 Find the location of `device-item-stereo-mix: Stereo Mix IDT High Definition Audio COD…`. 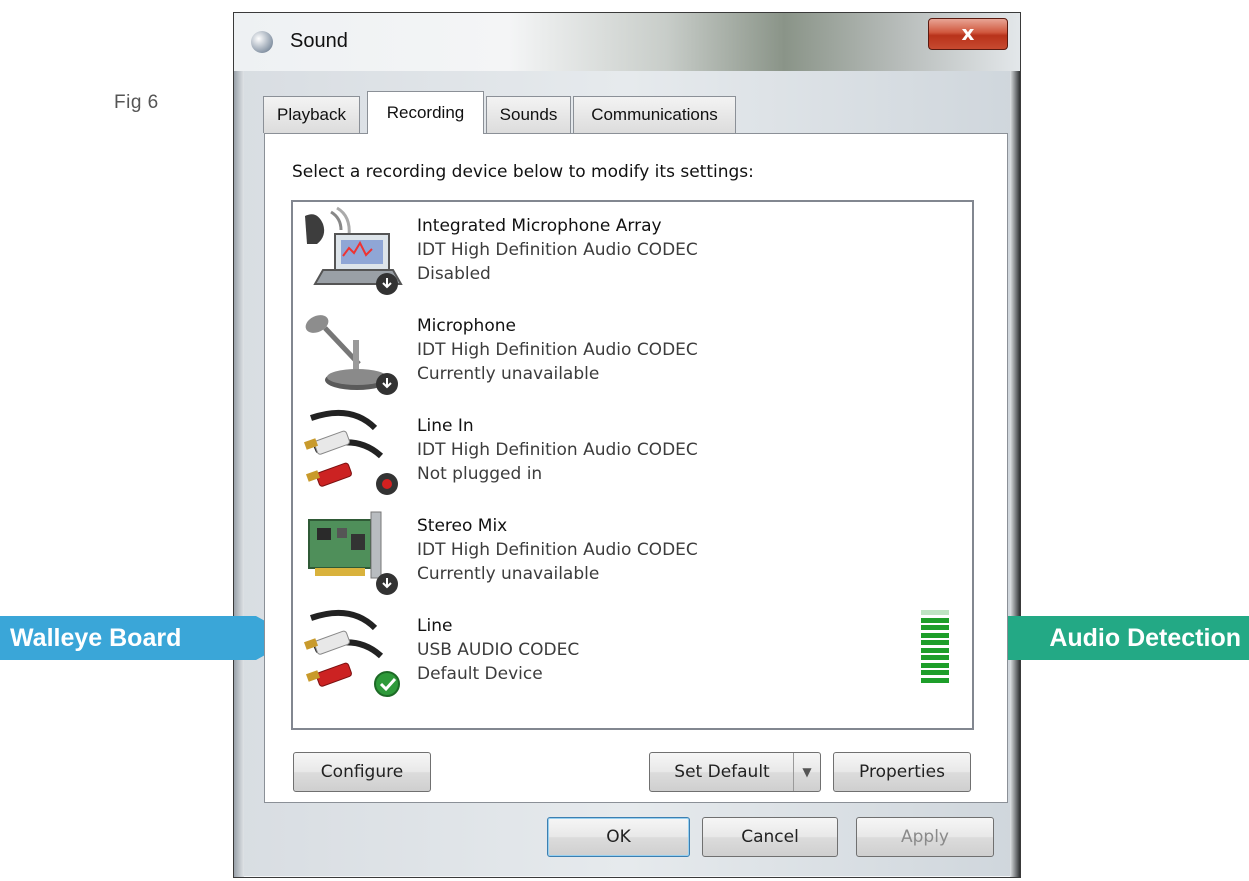

device-item-stereo-mix: Stereo Mix IDT High Definition Audio COD… is located at coordinates (632, 552).